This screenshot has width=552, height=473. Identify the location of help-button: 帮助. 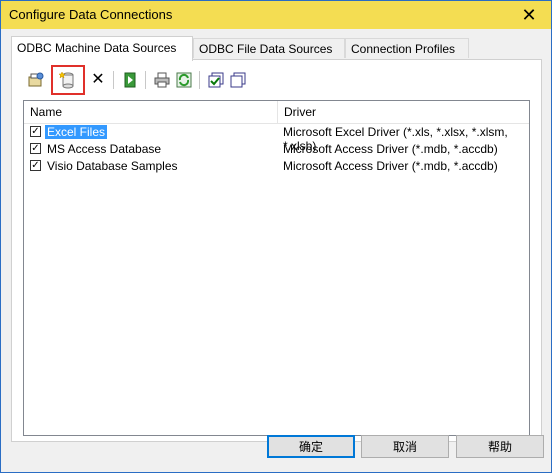
(500, 446).